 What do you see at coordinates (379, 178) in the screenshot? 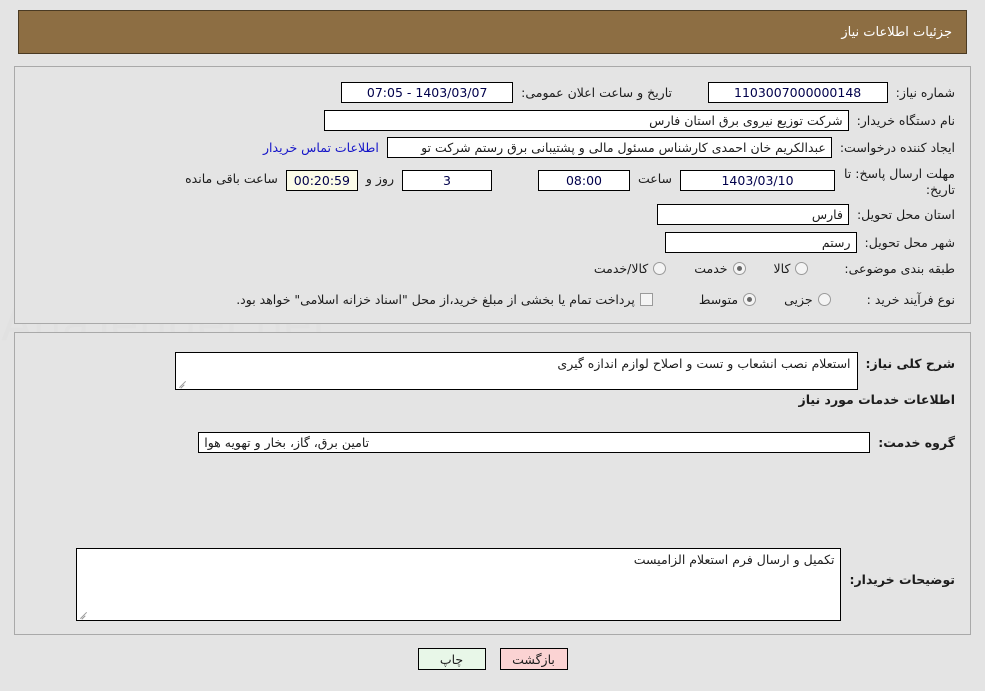
I see `deadline-days-label: روز و` at bounding box center [379, 178].